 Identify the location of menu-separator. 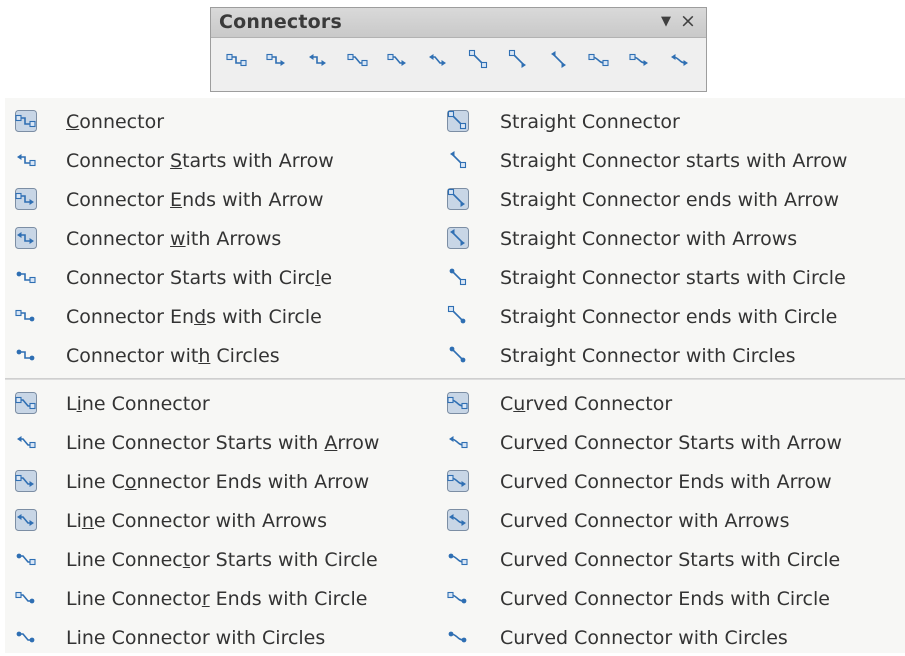
(674, 379).